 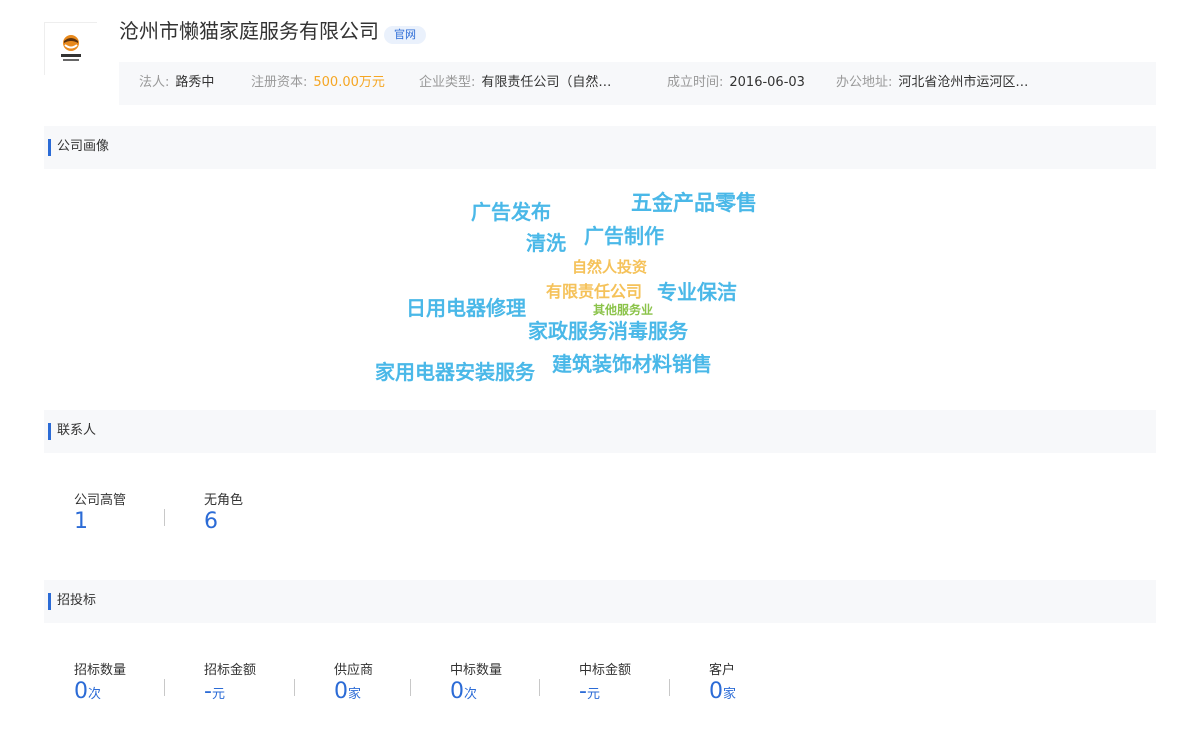 I want to click on cloud-word: 家政服务消毒服务, so click(x=608, y=331).